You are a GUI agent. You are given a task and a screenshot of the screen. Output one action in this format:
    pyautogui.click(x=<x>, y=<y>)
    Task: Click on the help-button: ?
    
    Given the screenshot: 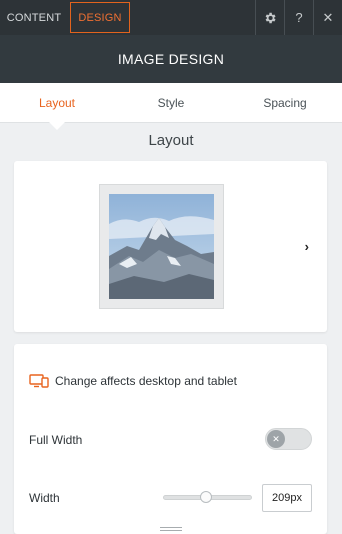 What is the action you would take?
    pyautogui.click(x=298, y=17)
    